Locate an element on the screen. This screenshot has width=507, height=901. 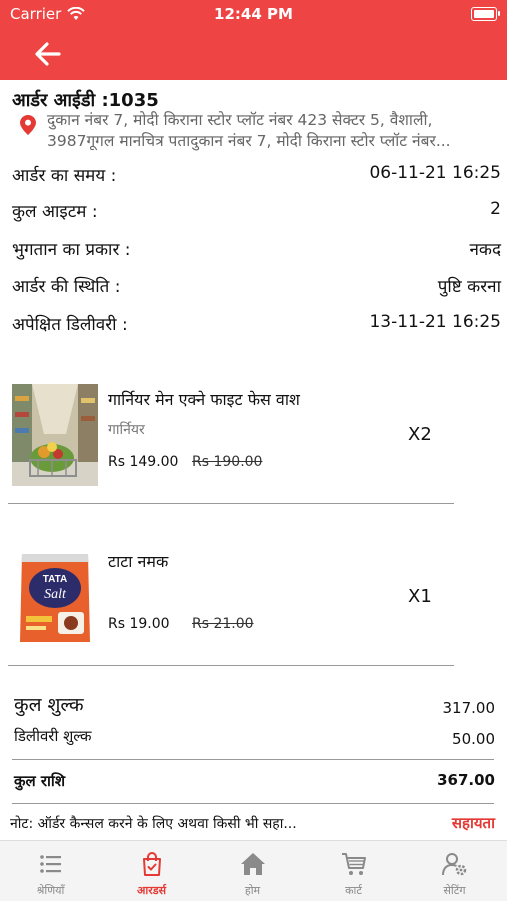
tab-label: श्रेणियाँ is located at coordinates (50, 890).